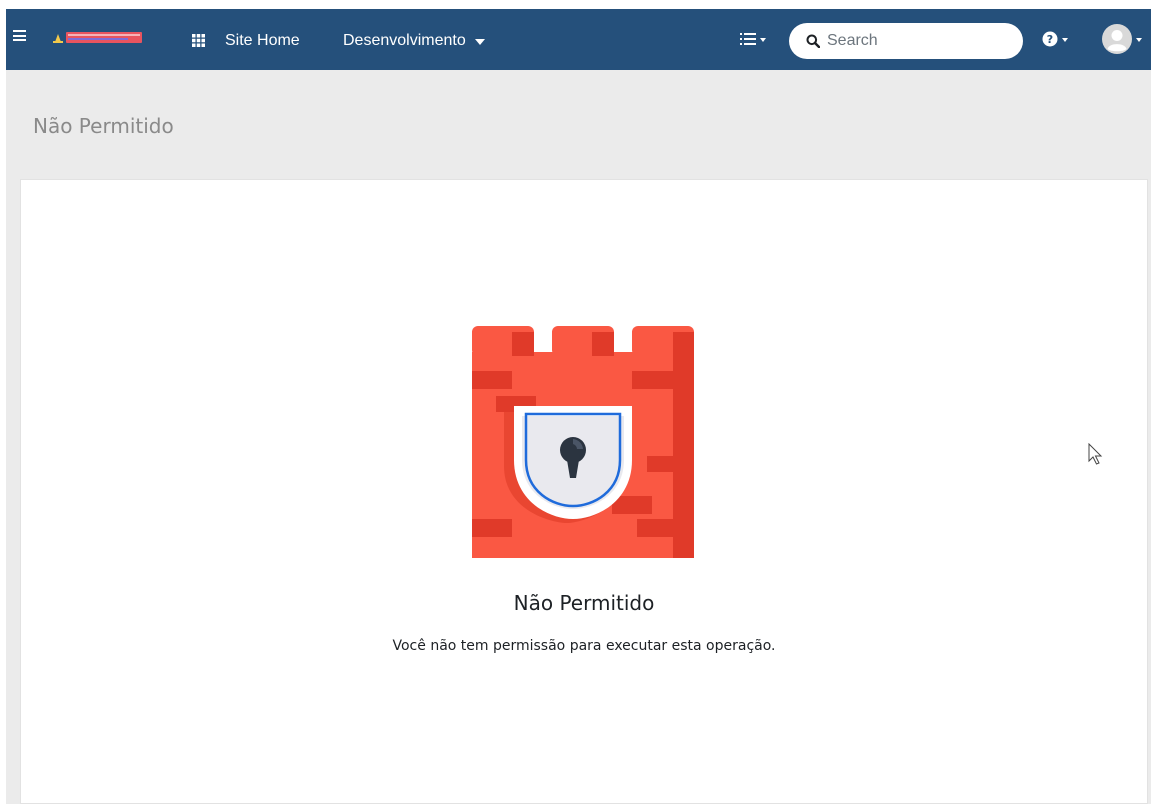  Describe the element at coordinates (584, 603) in the screenshot. I see `error-title: Não Permitido` at that location.